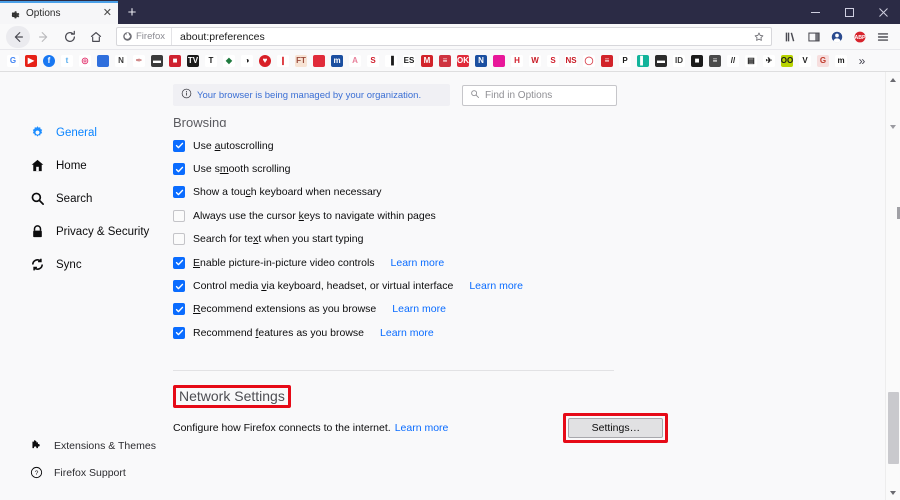 The height and width of the screenshot is (500, 900). I want to click on bookmark-item: V, so click(805, 60).